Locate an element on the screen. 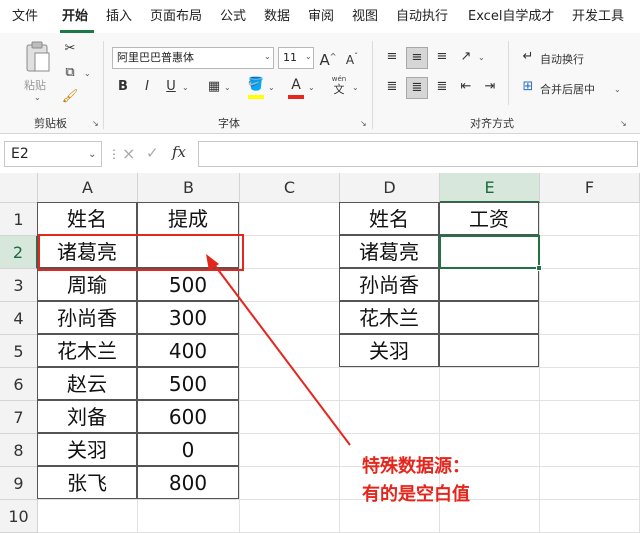 Image resolution: width=640 pixels, height=533 pixels. tab-data: 数据 is located at coordinates (277, 16).